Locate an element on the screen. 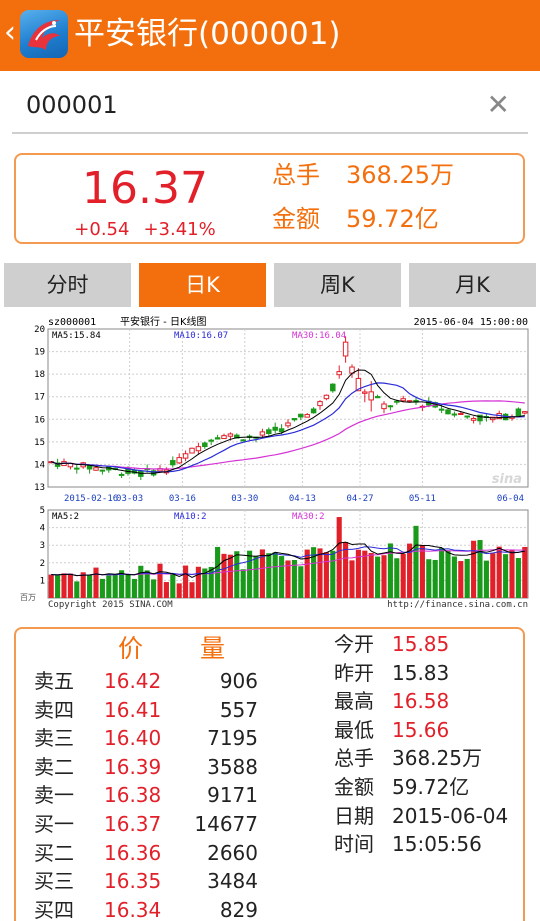 This screenshot has width=540, height=921. order-row: 买一 16.37 14677 is located at coordinates (141, 824).